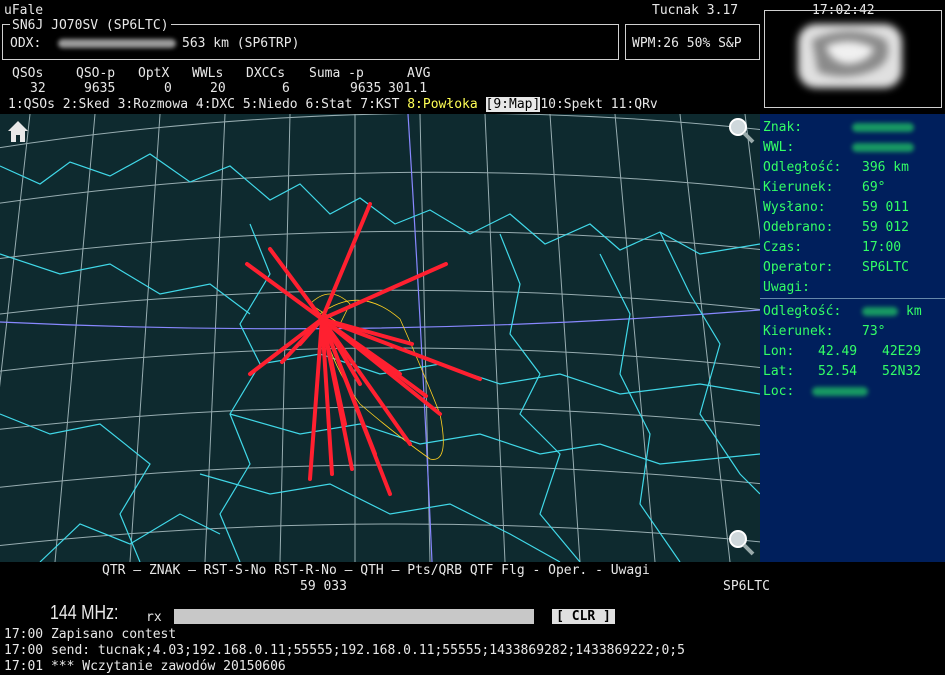  I want to click on tab-map: [9:Map], so click(513, 104).